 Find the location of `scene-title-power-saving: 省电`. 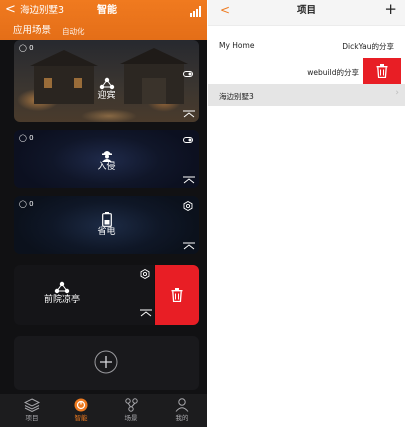

scene-title-power-saving: 省电 is located at coordinates (106, 225).